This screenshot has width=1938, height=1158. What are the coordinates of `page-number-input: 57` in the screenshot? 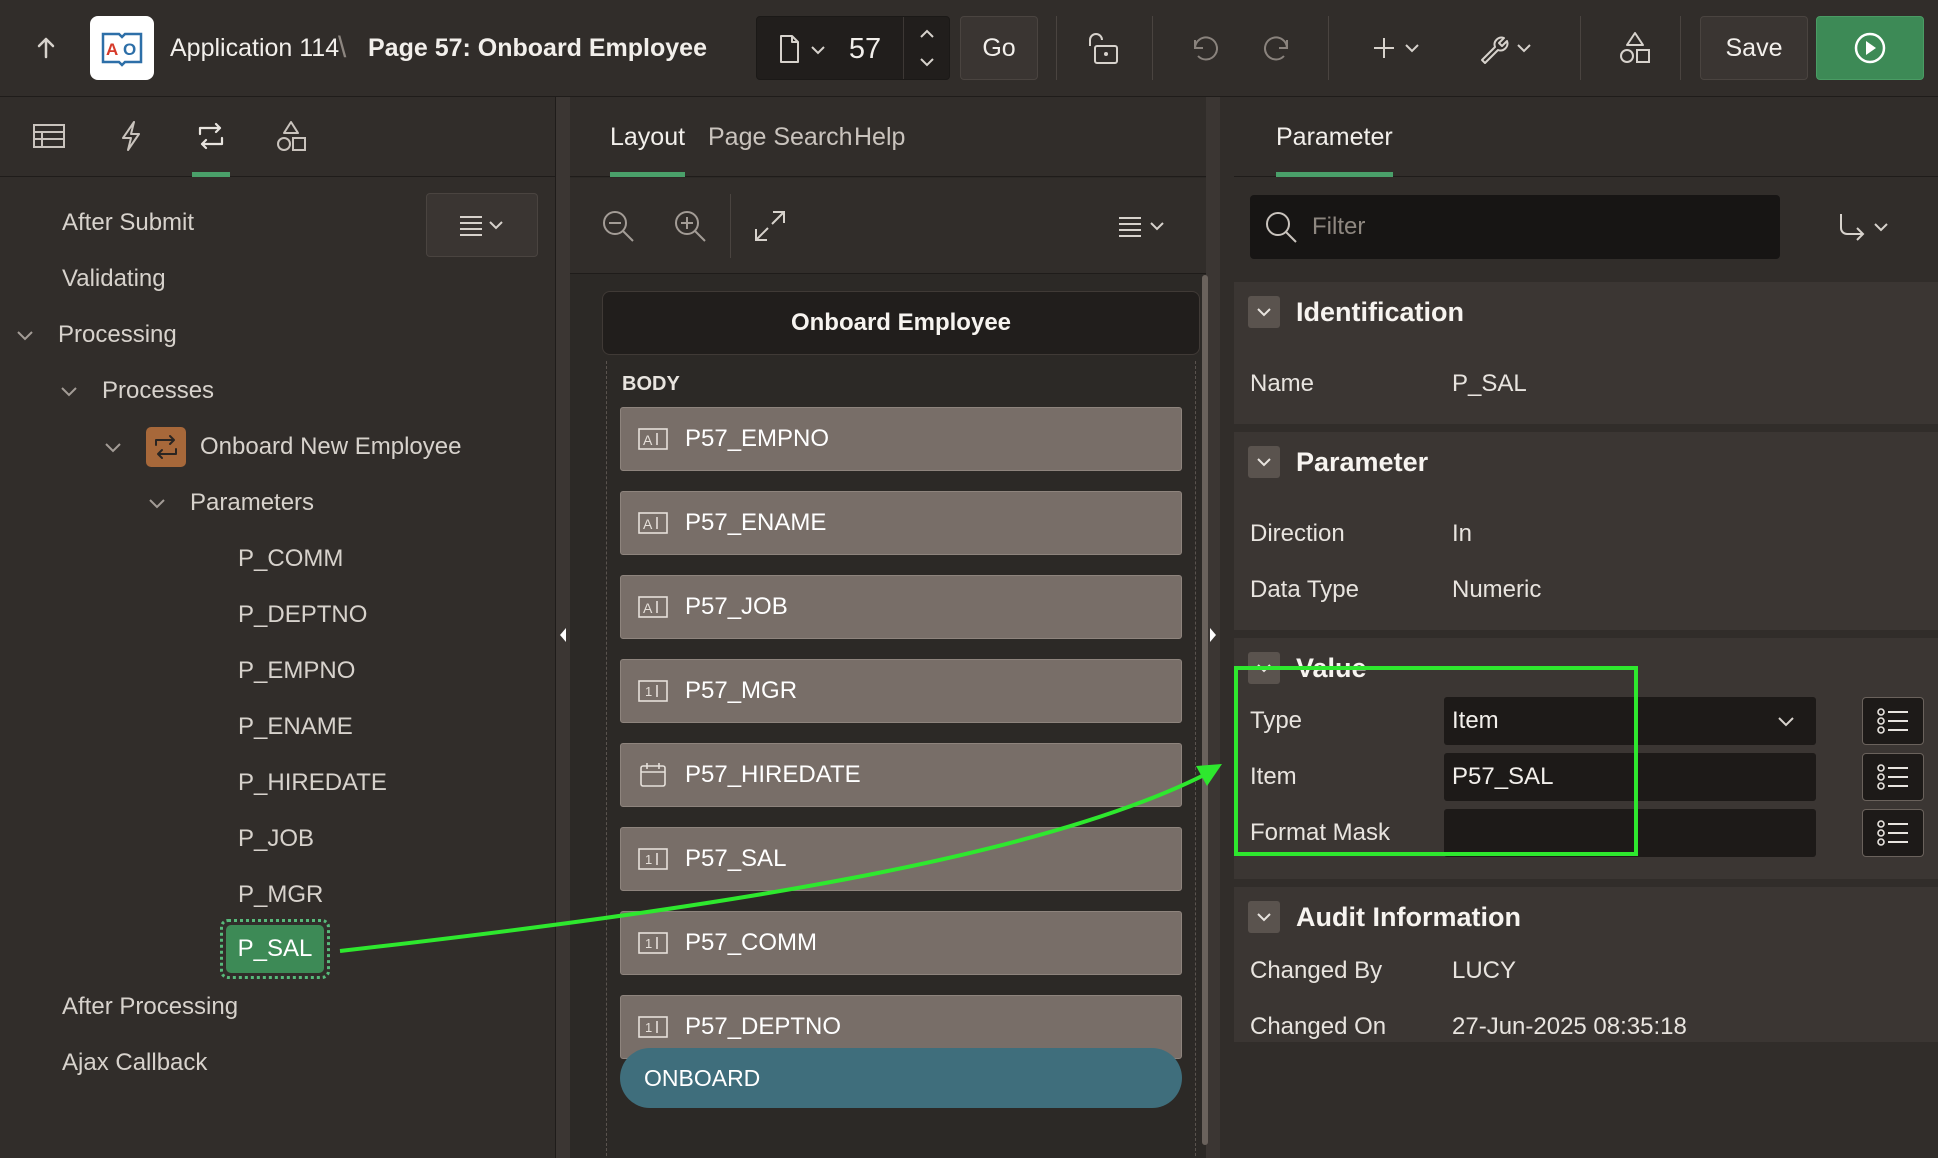 It's located at (865, 49).